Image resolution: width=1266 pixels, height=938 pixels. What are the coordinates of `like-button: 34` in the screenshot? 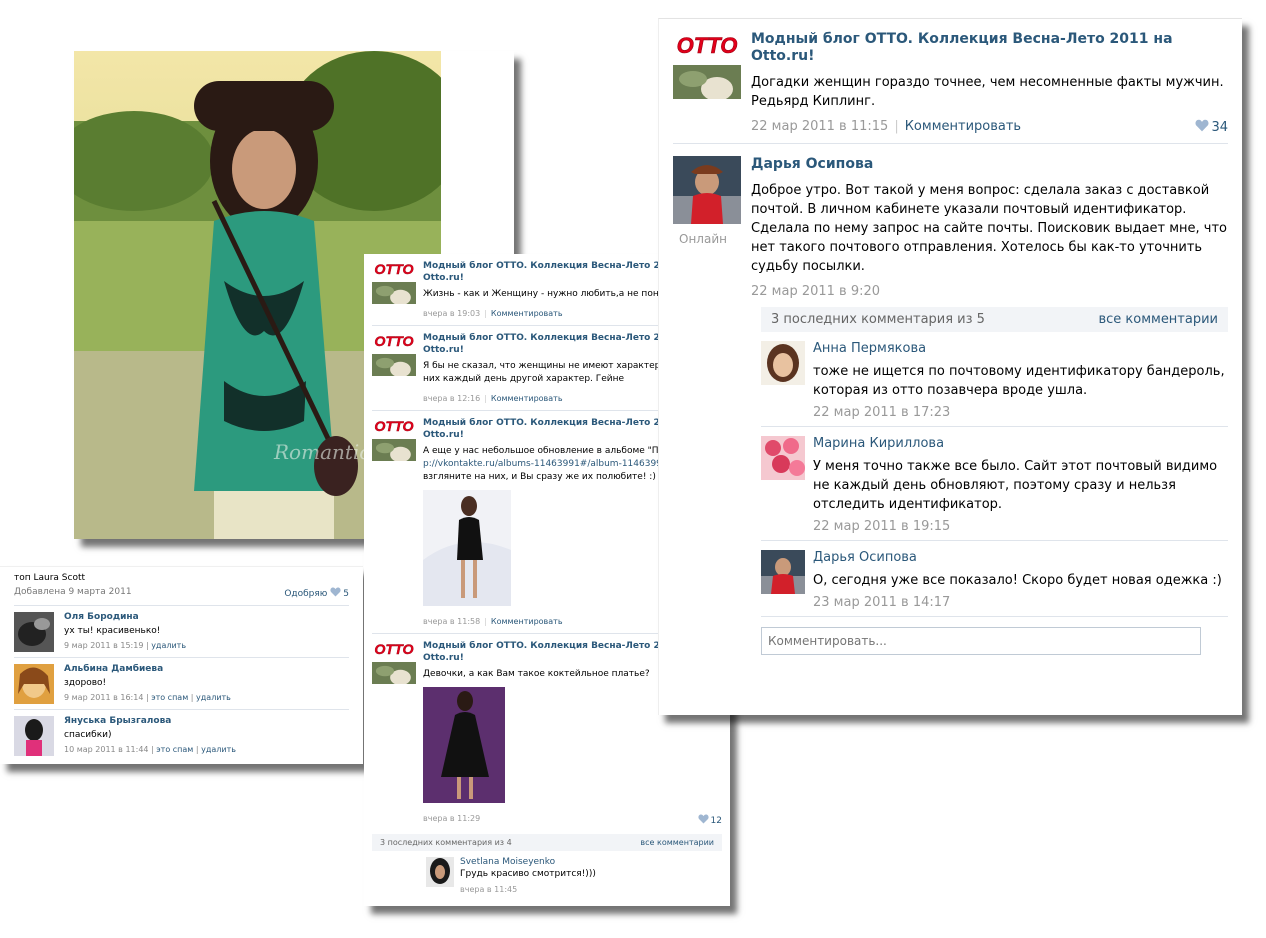 It's located at (1211, 127).